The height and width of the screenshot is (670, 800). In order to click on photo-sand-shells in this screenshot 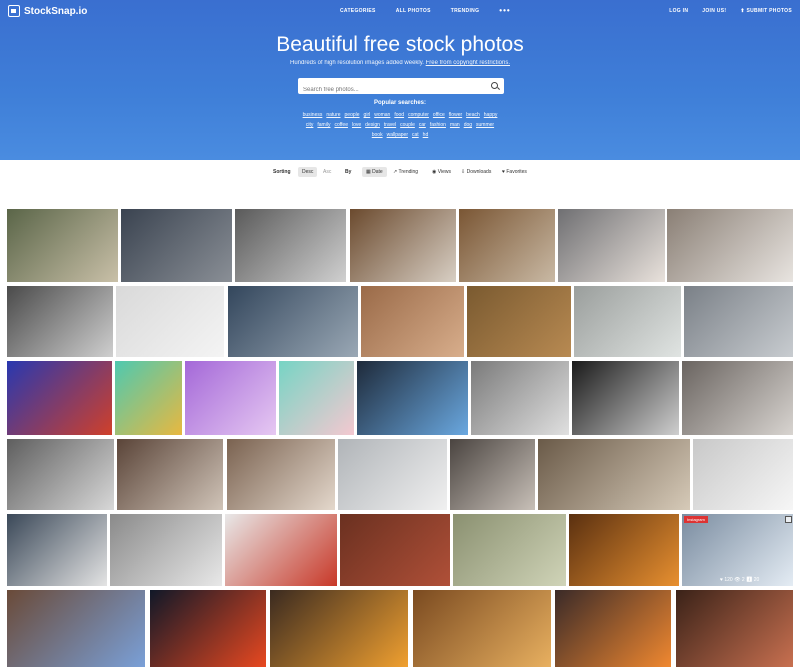, I will do `click(519, 321)`.